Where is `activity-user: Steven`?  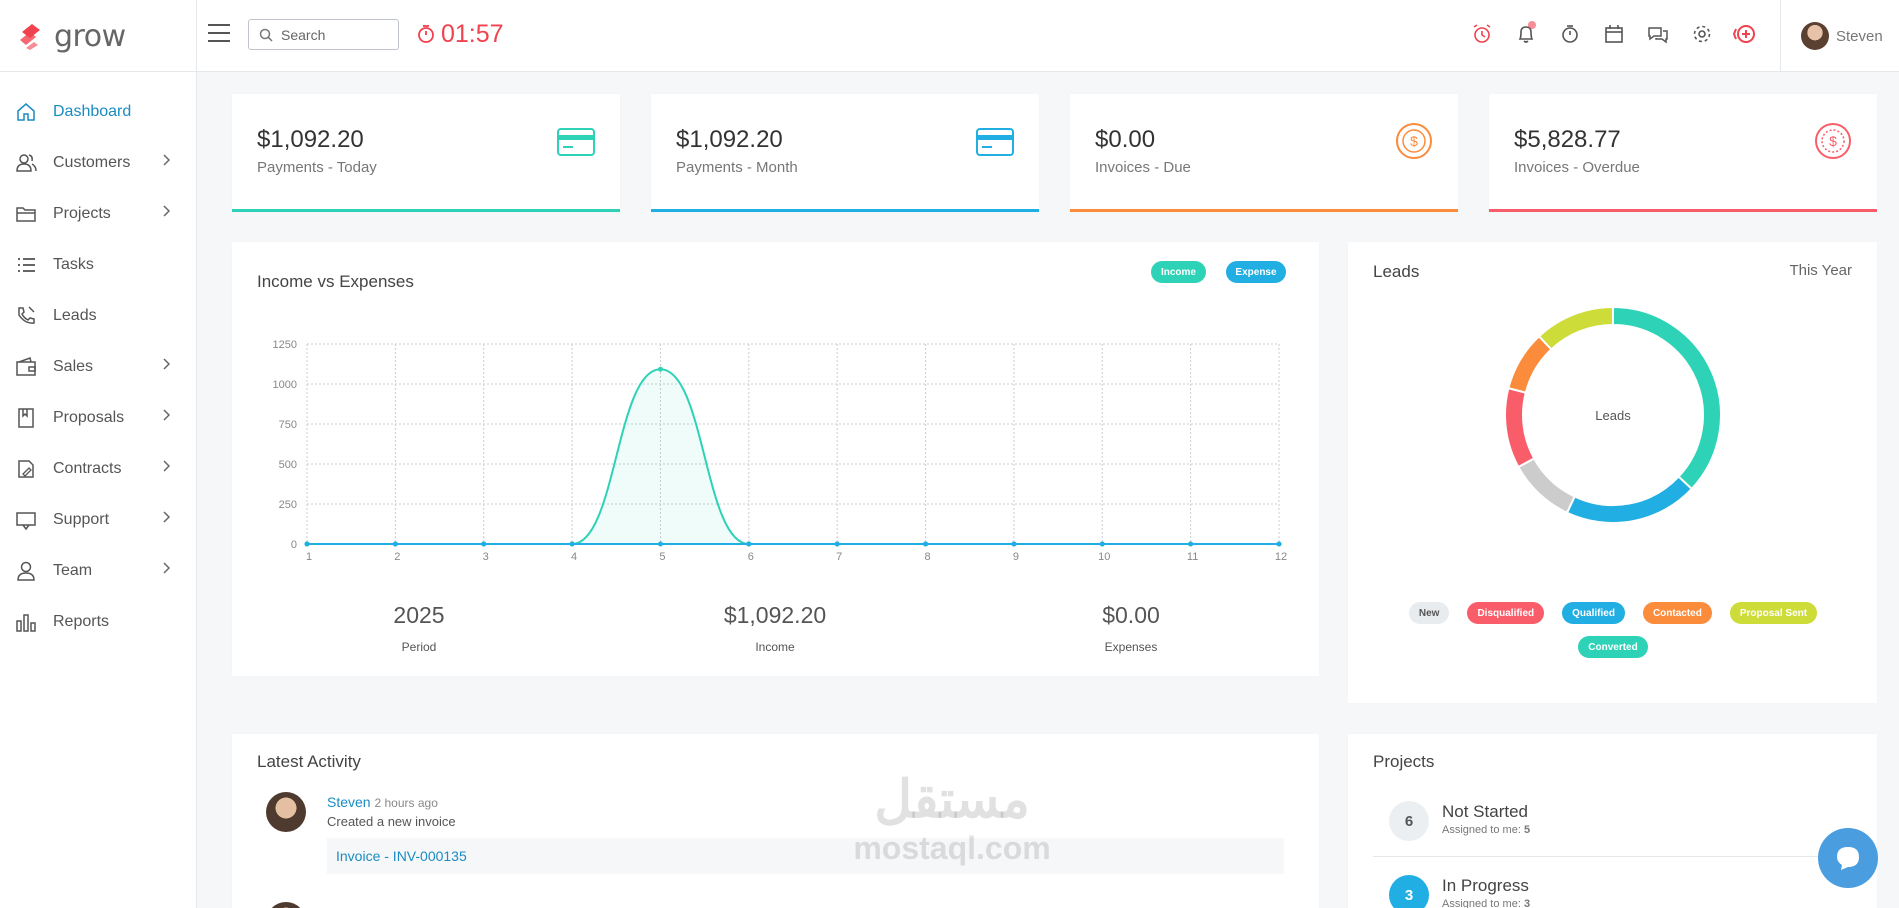 activity-user: Steven is located at coordinates (349, 802).